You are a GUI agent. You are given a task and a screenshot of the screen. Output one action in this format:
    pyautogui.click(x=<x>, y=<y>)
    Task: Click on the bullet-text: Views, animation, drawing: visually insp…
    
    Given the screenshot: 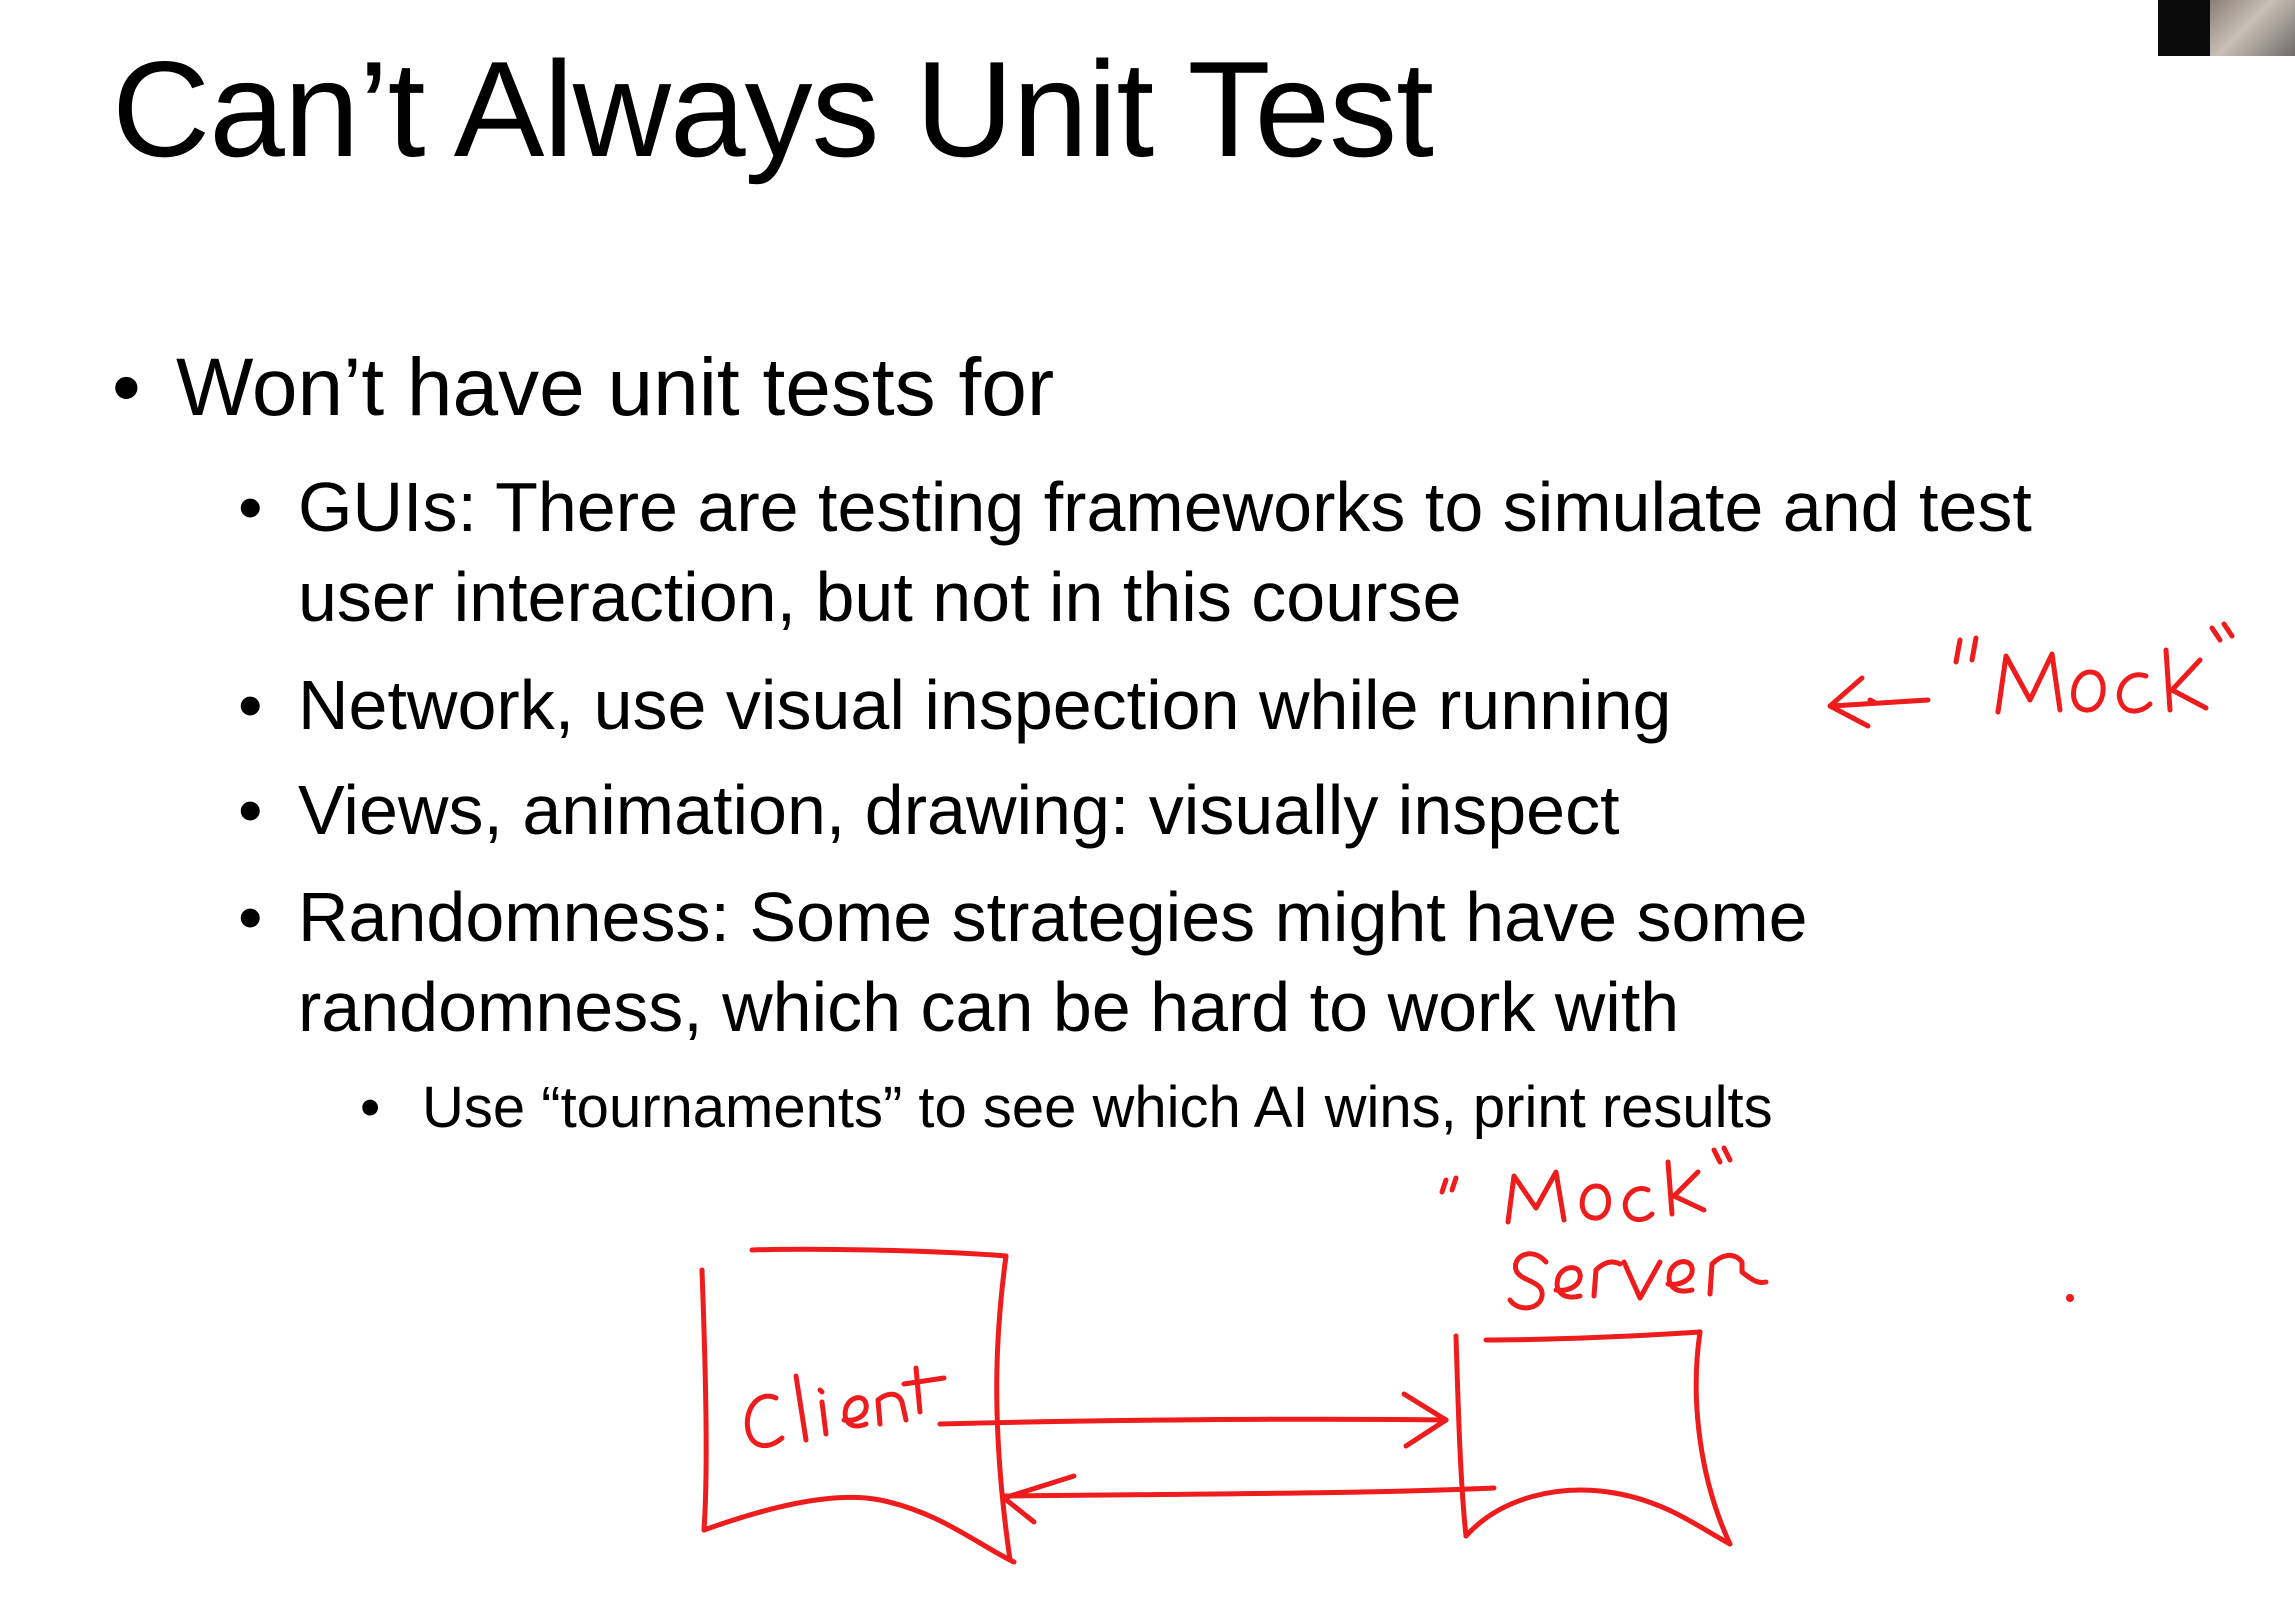 What is the action you would take?
    pyautogui.click(x=959, y=810)
    